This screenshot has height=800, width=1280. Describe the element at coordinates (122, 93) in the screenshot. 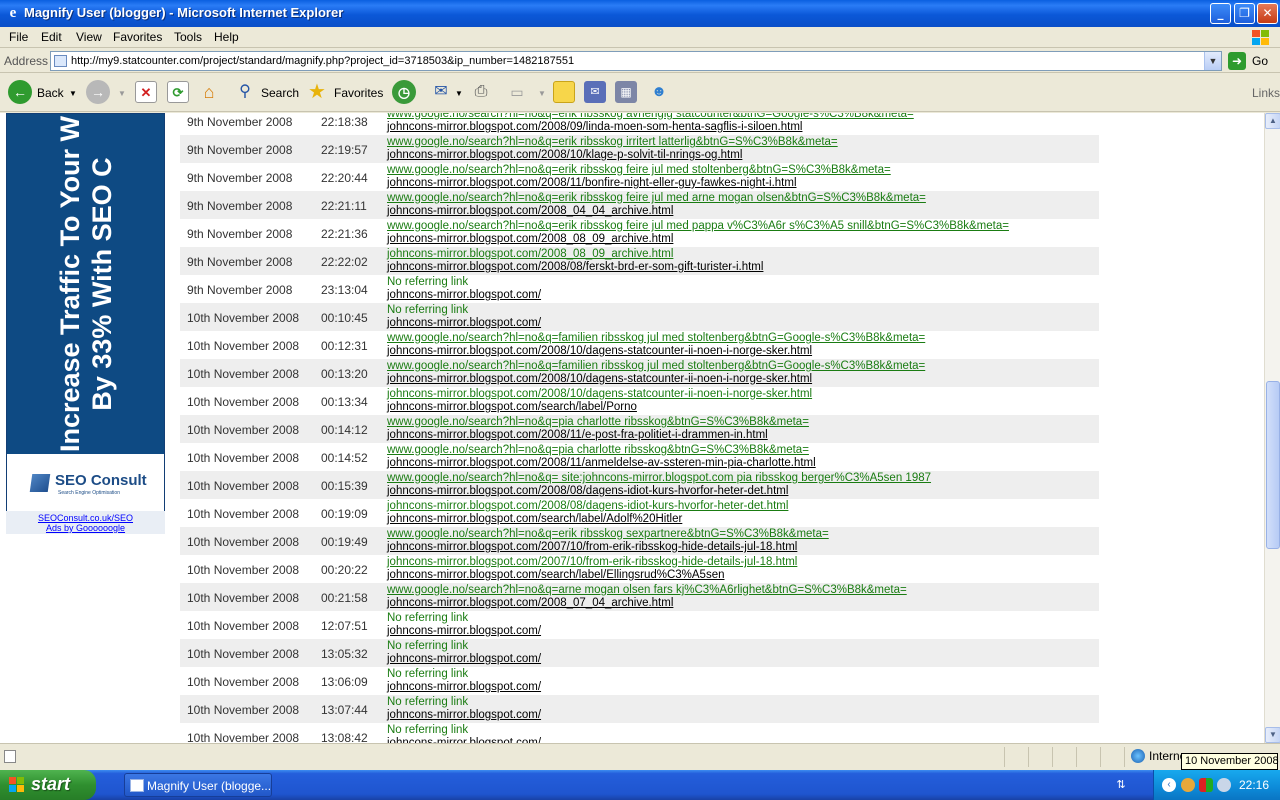

I see `forward-dropdown-icon: ▼` at that location.